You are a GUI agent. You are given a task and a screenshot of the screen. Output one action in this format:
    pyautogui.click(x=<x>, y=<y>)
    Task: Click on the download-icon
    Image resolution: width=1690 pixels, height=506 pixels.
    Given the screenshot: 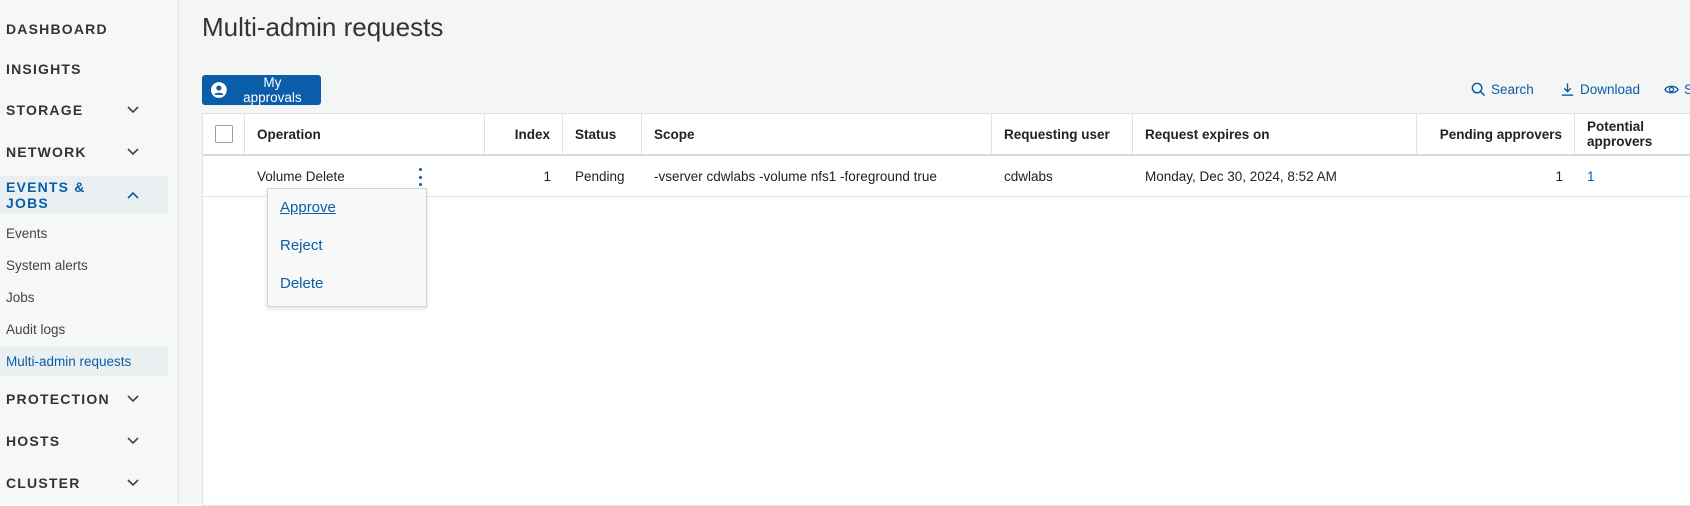 What is the action you would take?
    pyautogui.click(x=1567, y=89)
    